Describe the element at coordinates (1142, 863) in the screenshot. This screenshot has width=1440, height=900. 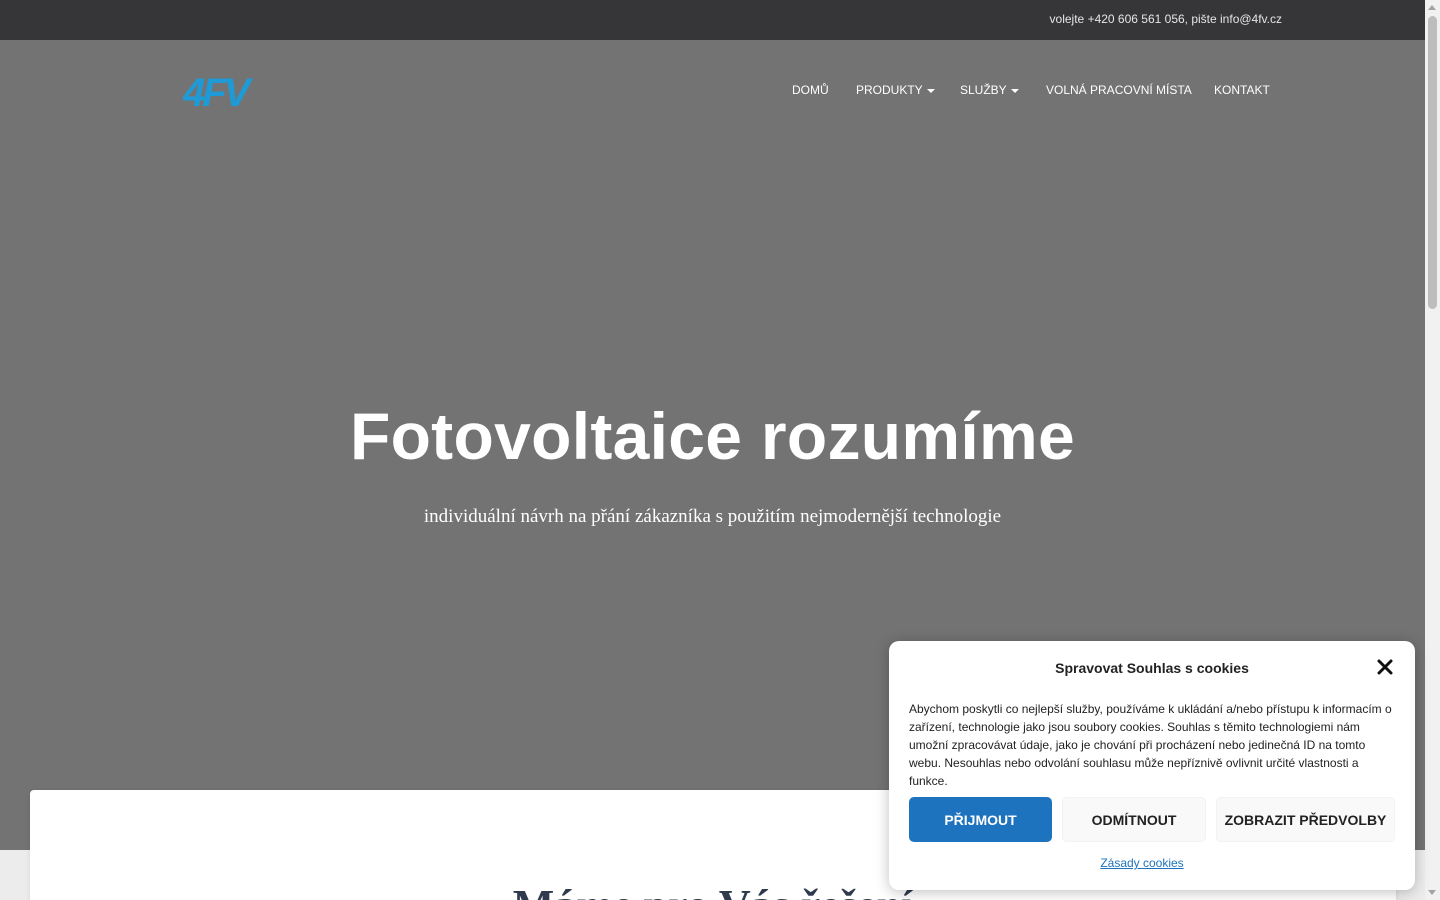
I see `cookie-policy-link: Zásady cookies` at that location.